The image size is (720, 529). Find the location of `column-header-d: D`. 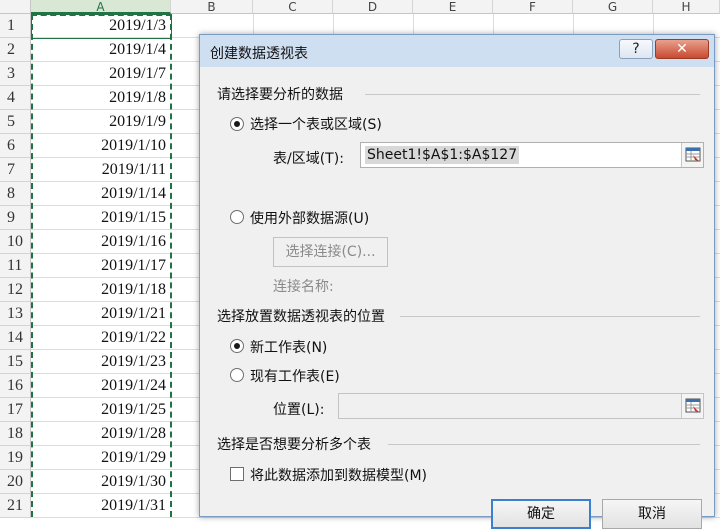

column-header-d: D is located at coordinates (373, 7).